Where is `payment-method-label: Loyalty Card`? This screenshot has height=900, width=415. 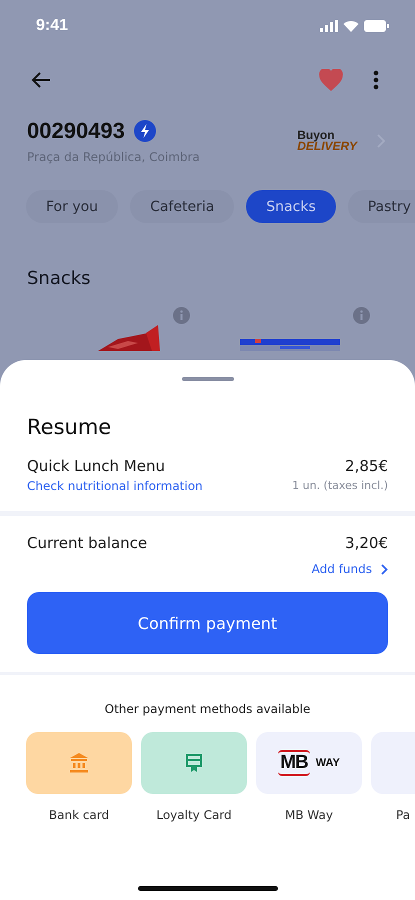 payment-method-label: Loyalty Card is located at coordinates (194, 815).